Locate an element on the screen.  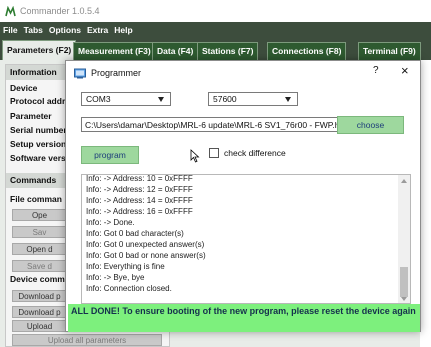
log-line: Info: -> Done. is located at coordinates (110, 222).